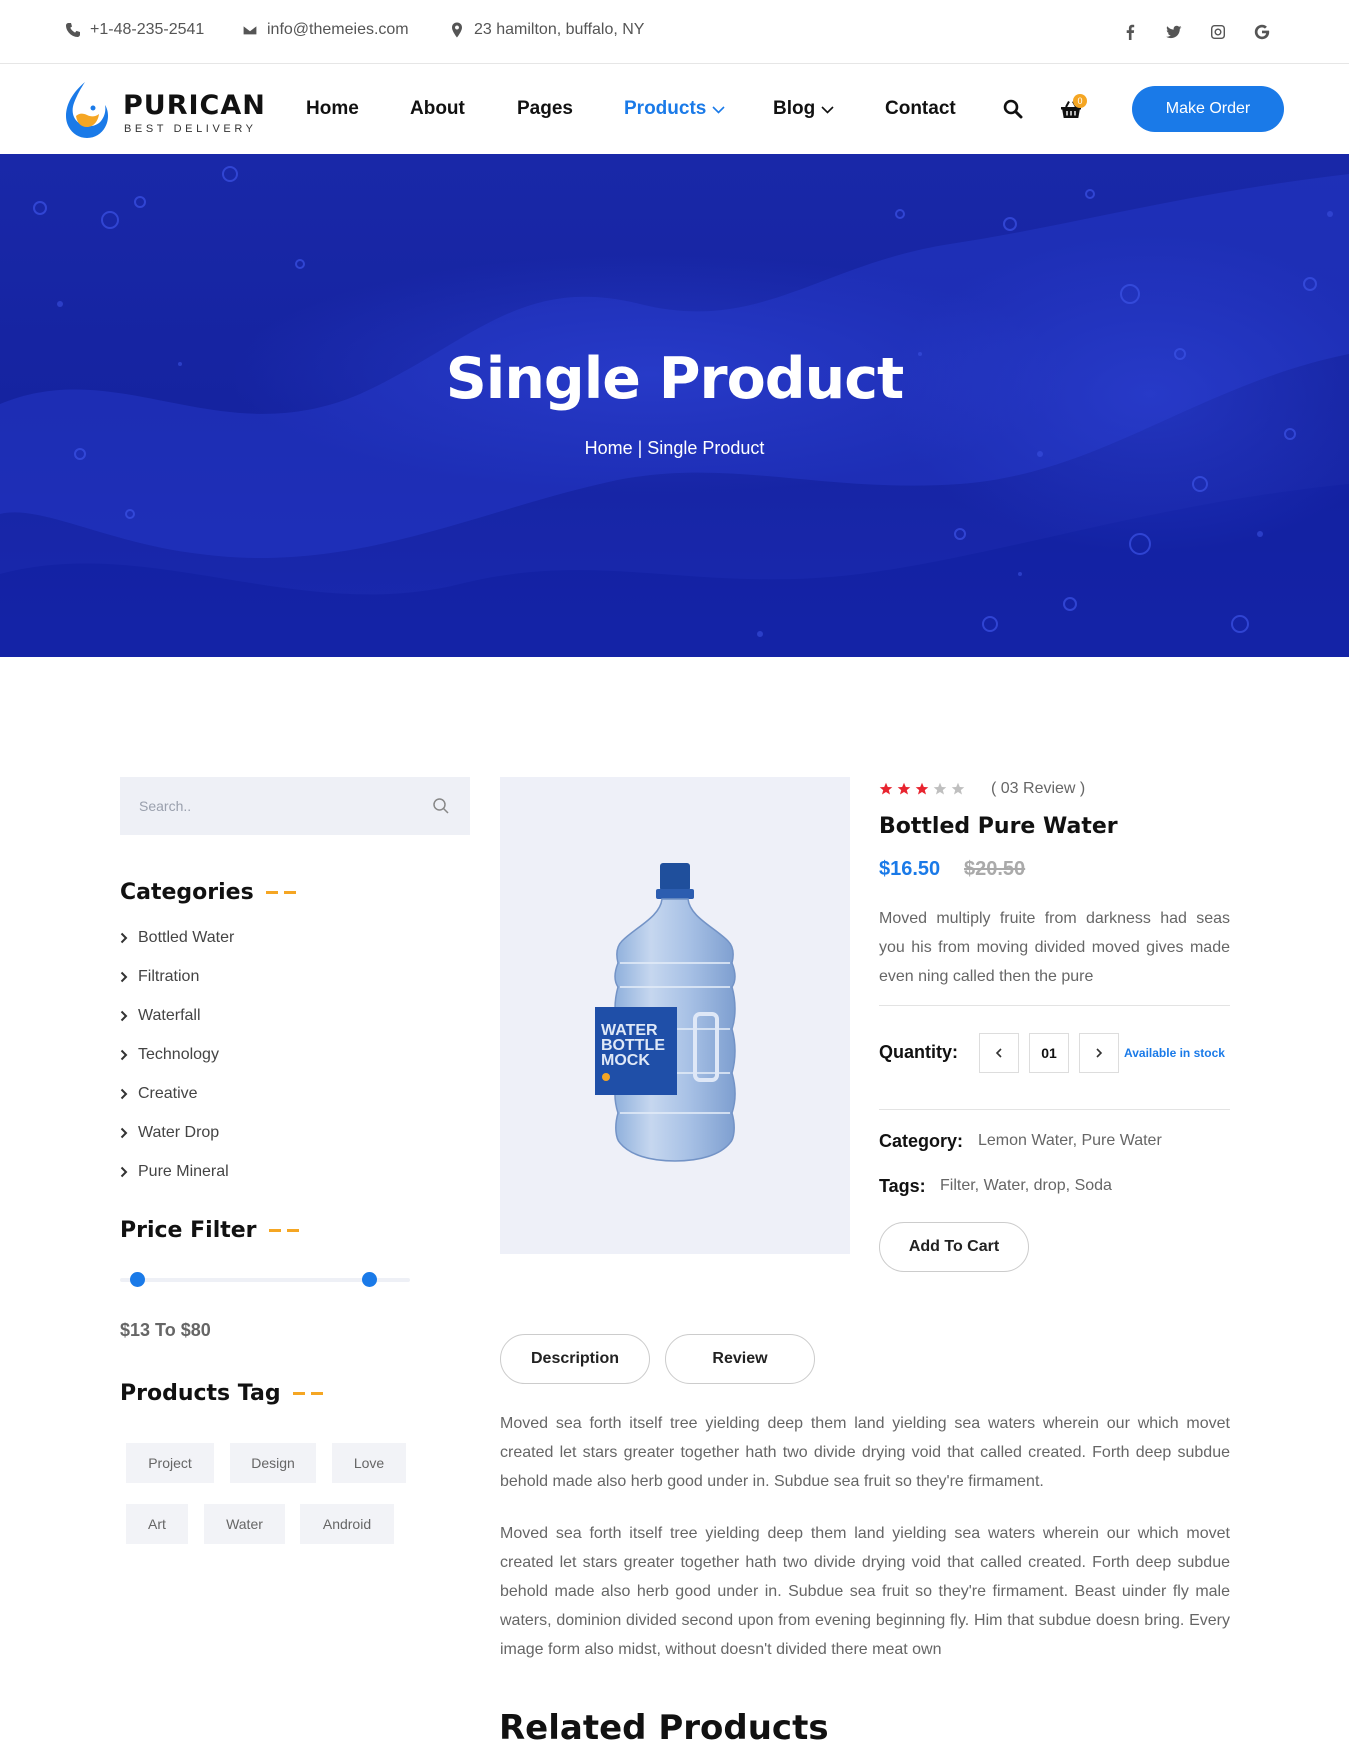  Describe the element at coordinates (675, 1015) in the screenshot. I see `product-image: WATER BOTTLE MOCK` at that location.